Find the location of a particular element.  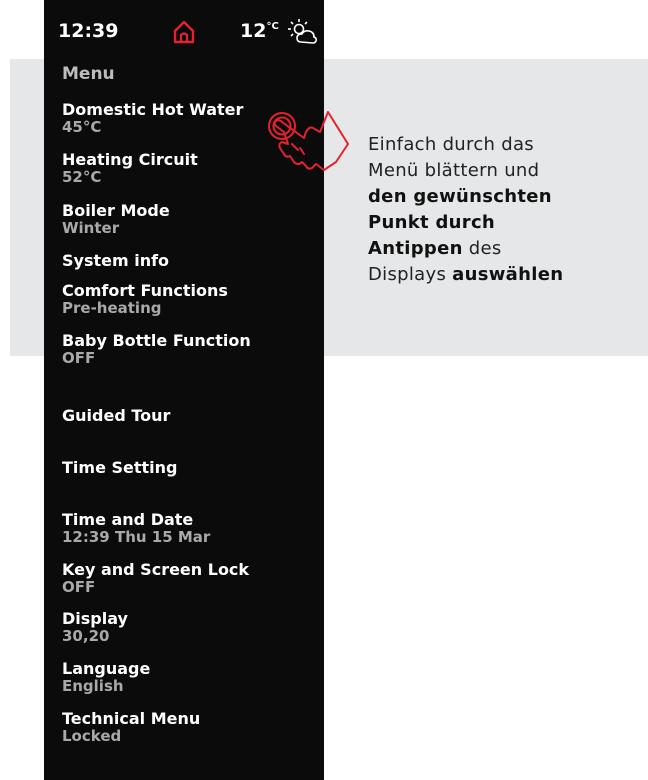

menu-item-value: Locked is located at coordinates (92, 736).